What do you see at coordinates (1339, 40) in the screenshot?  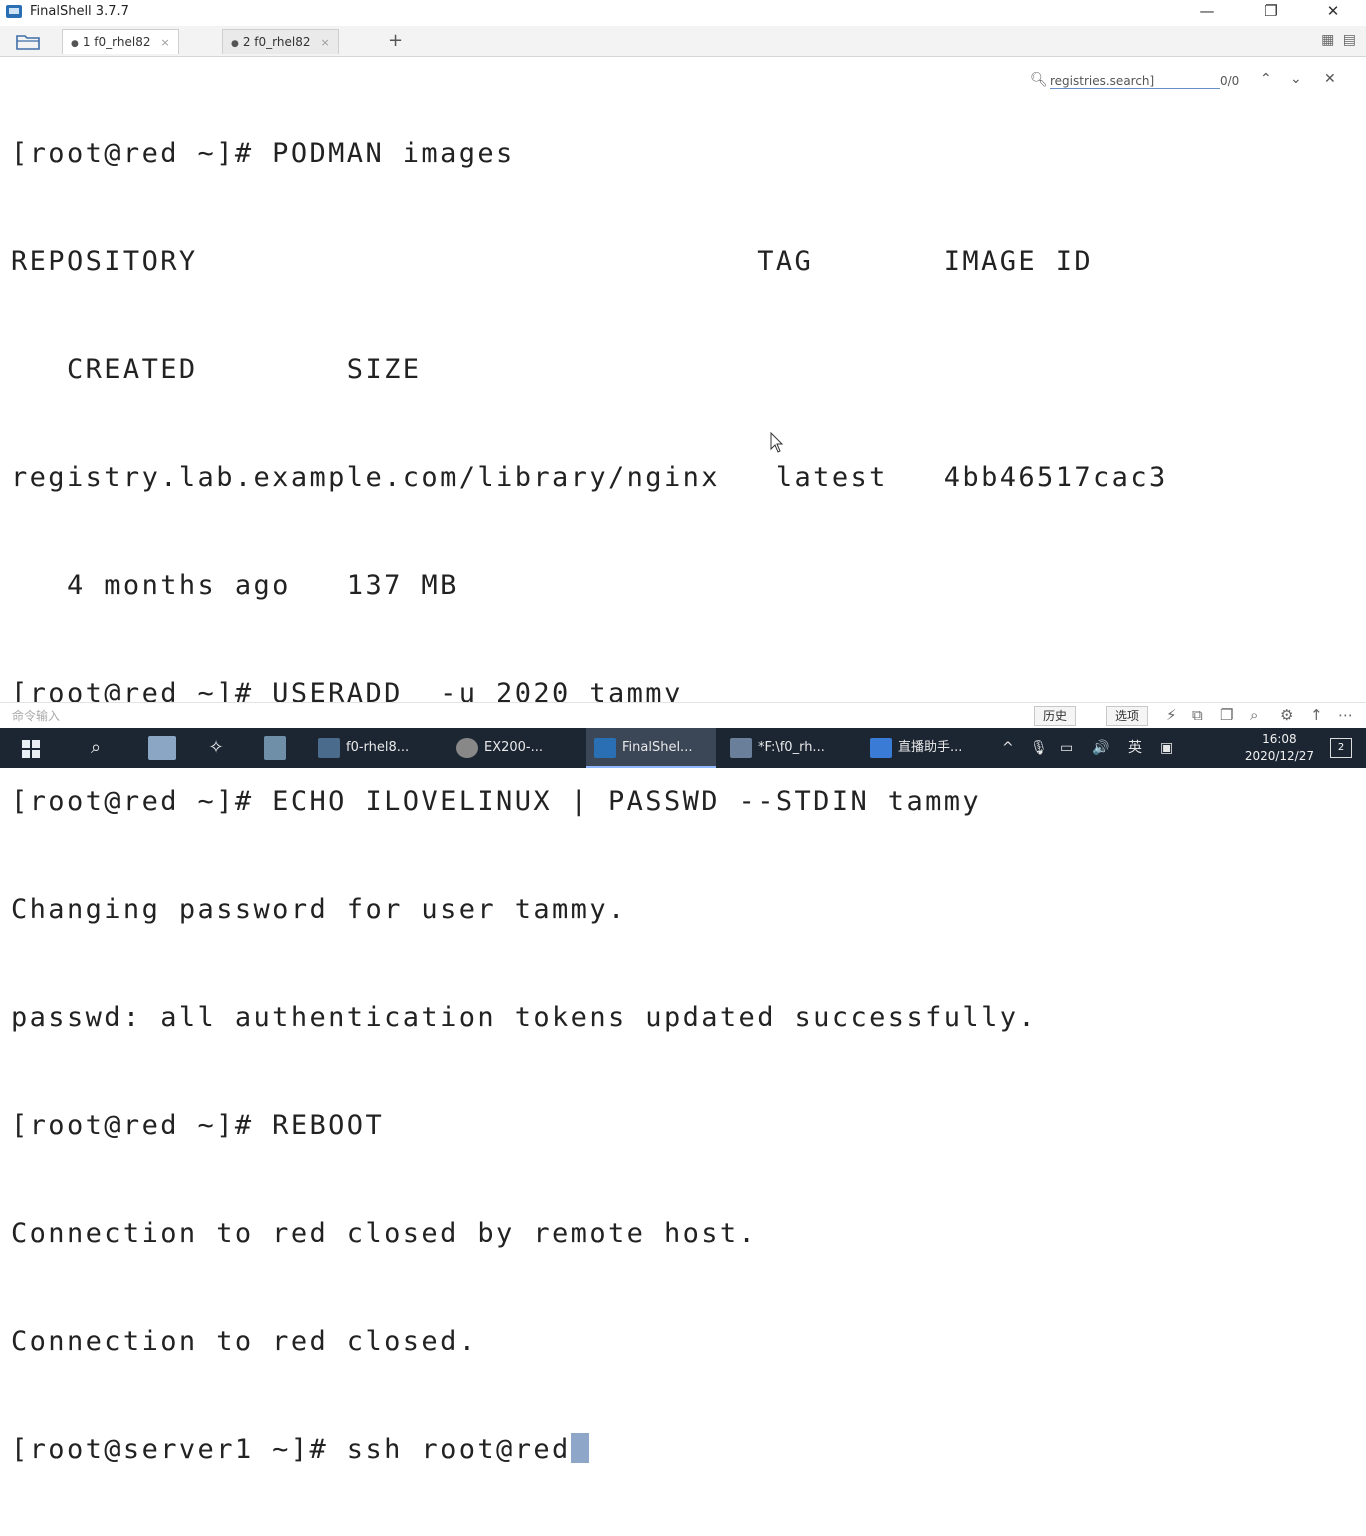 I see `layout-toggle-icons: ▦ ▤` at bounding box center [1339, 40].